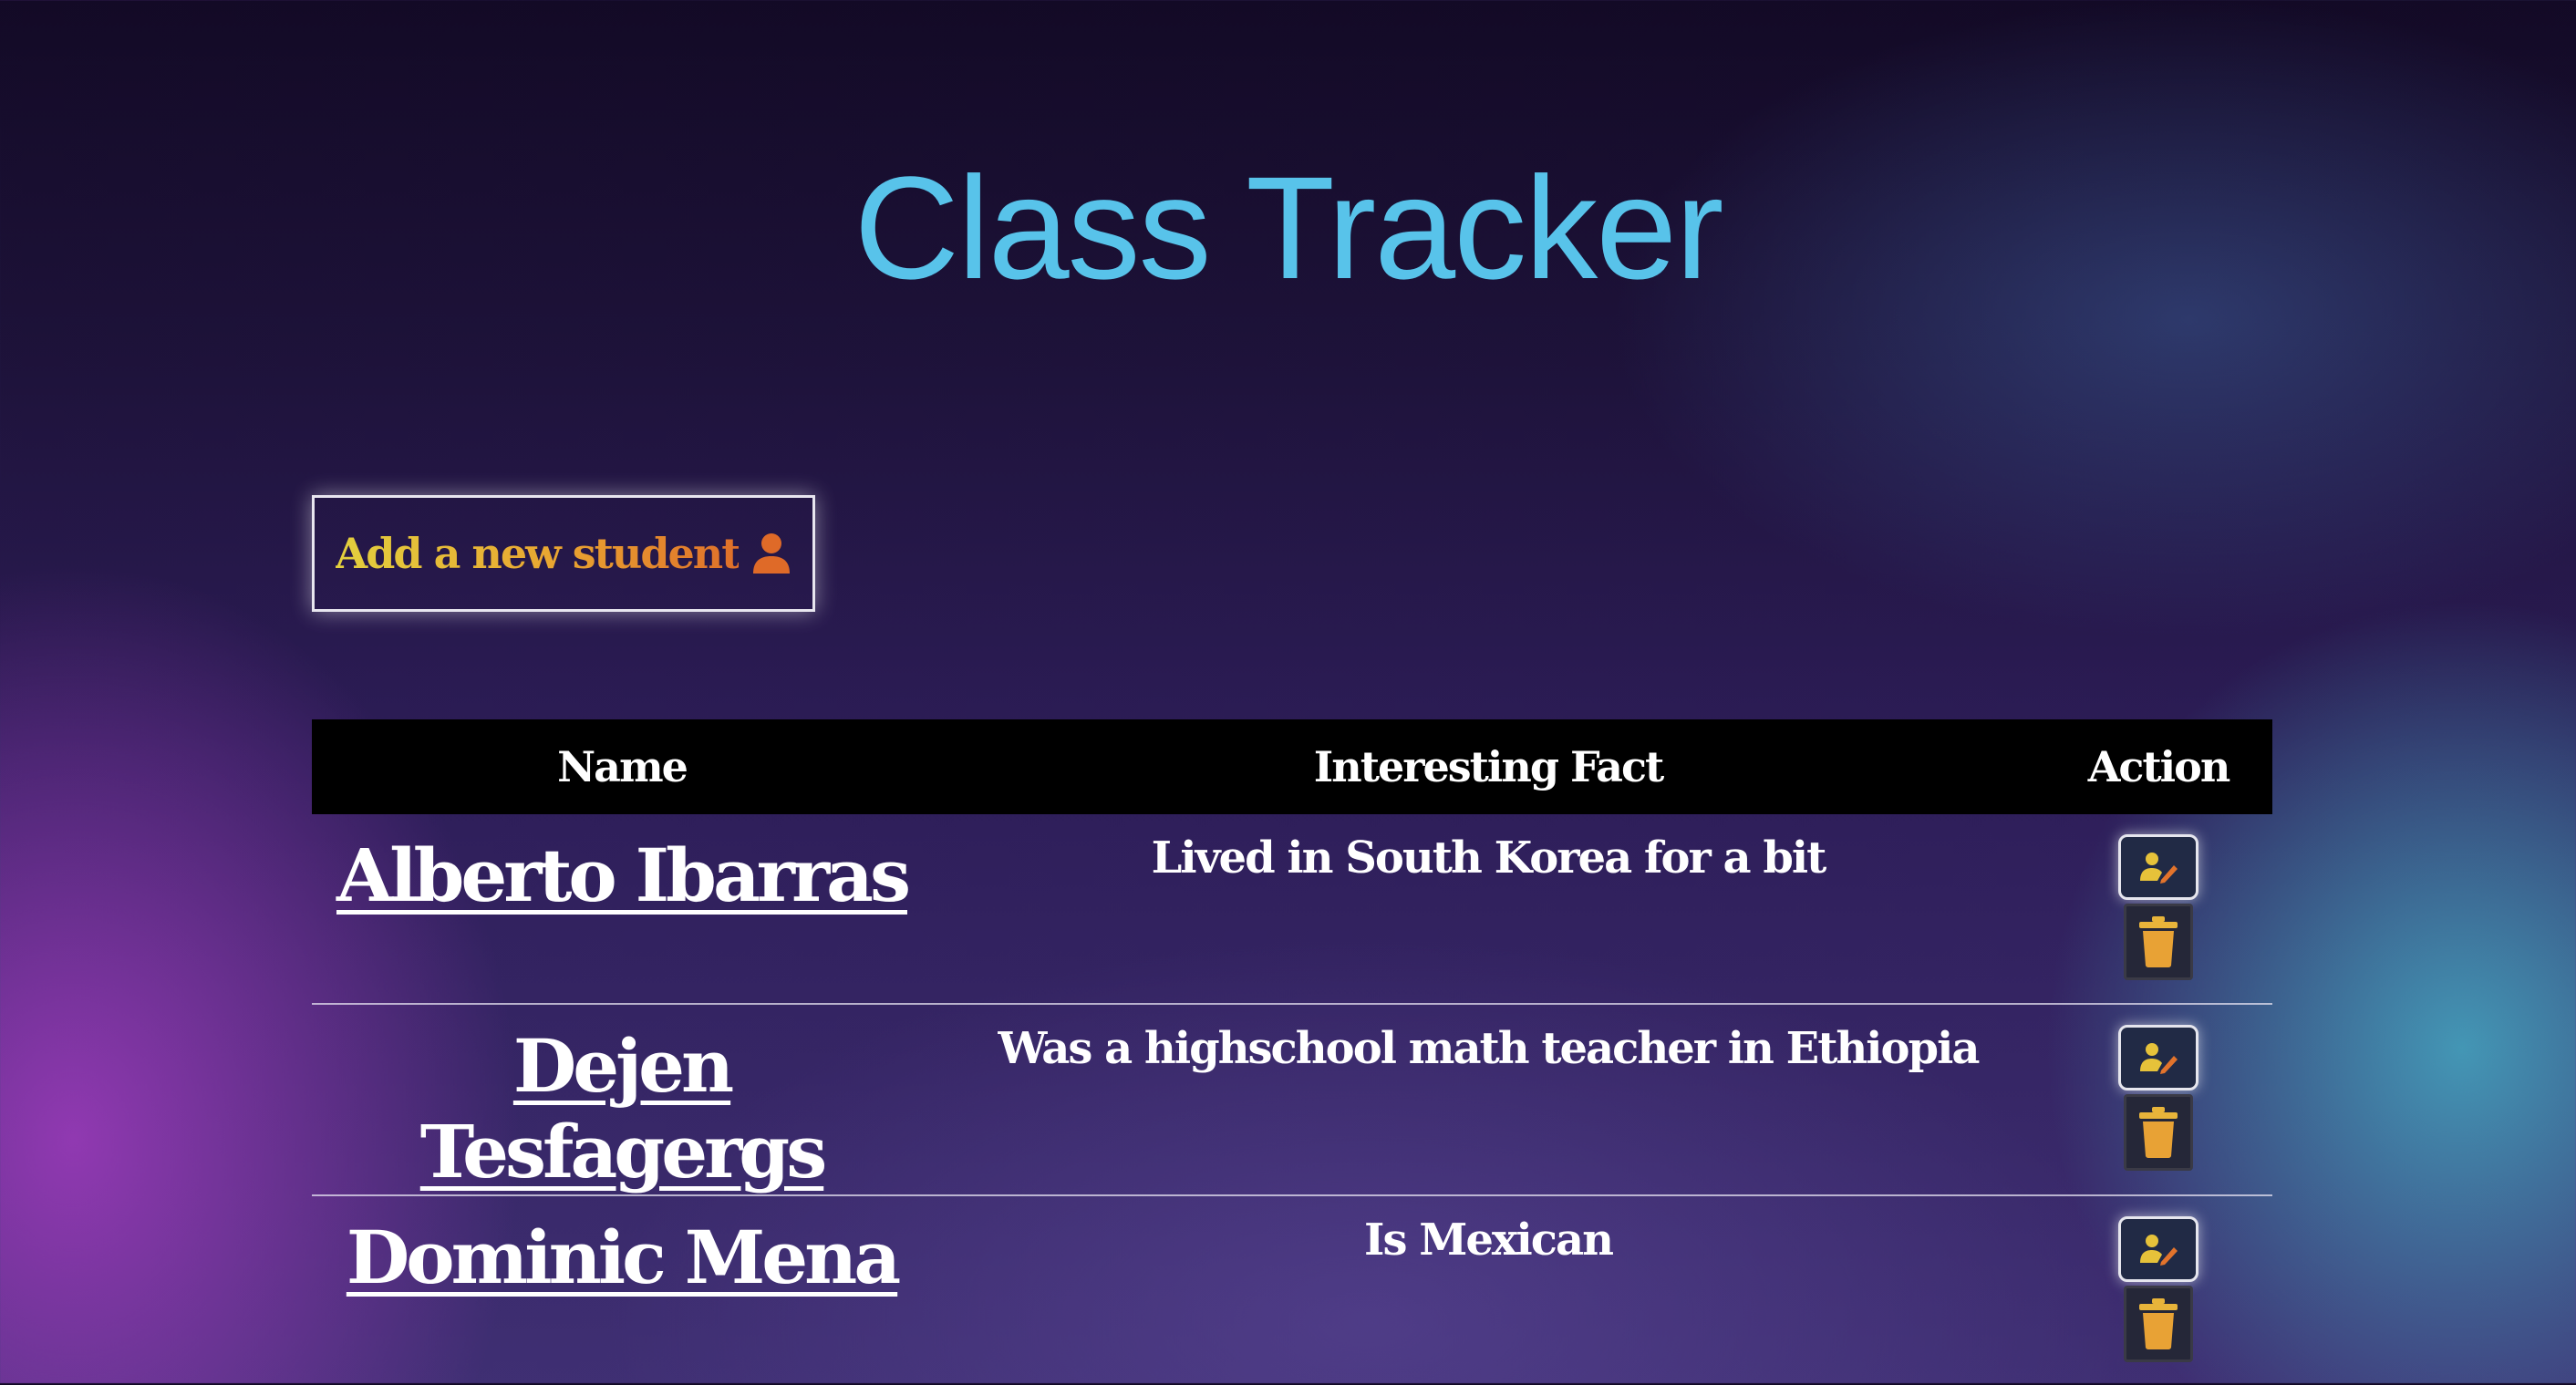  I want to click on student-fact: Lived in South Korea for a bit, so click(1489, 858).